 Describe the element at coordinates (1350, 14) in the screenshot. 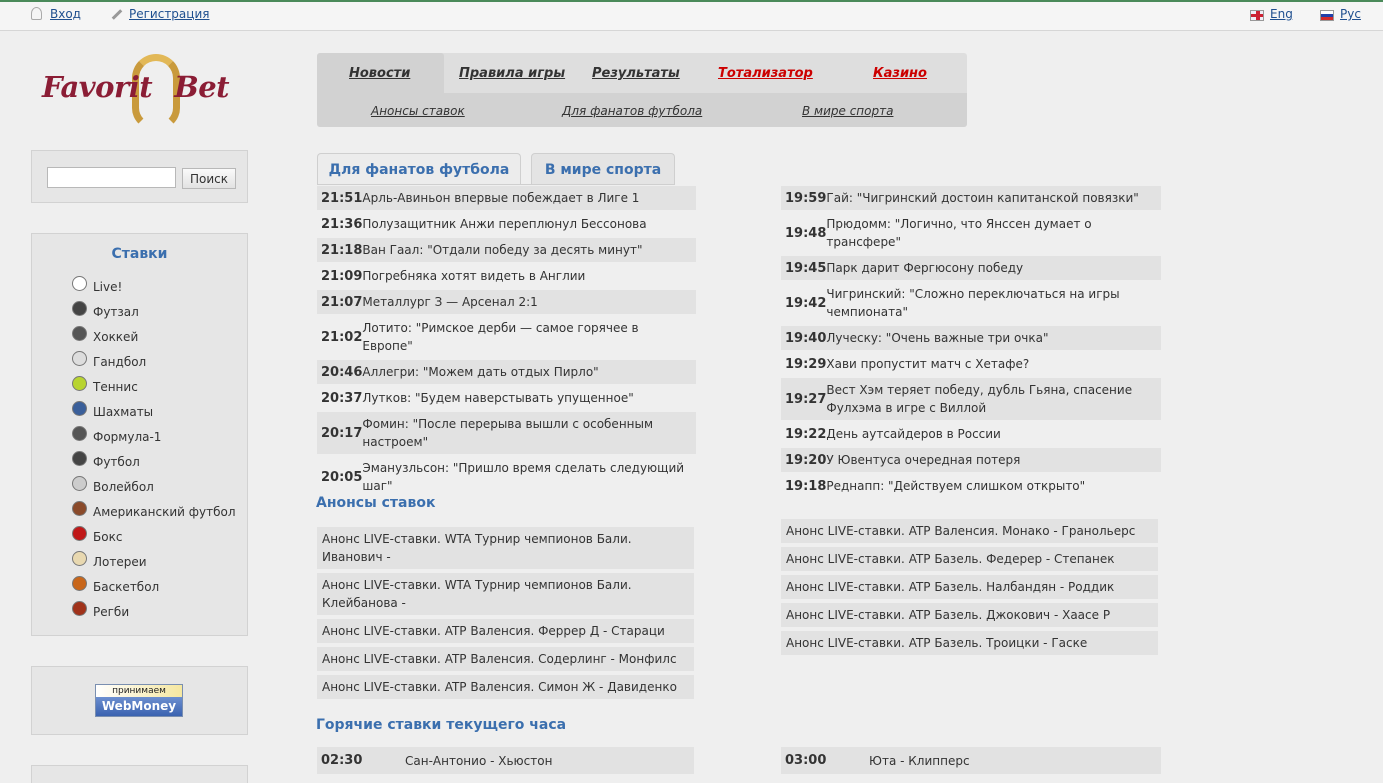

I see `lang-ru-link: Рус` at that location.